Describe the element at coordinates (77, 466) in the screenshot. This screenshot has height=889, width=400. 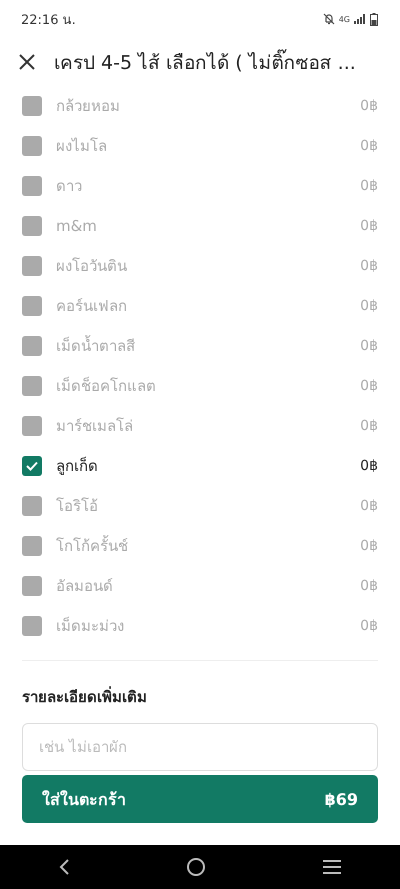
I see `option-label: ลูกเก็ด` at that location.